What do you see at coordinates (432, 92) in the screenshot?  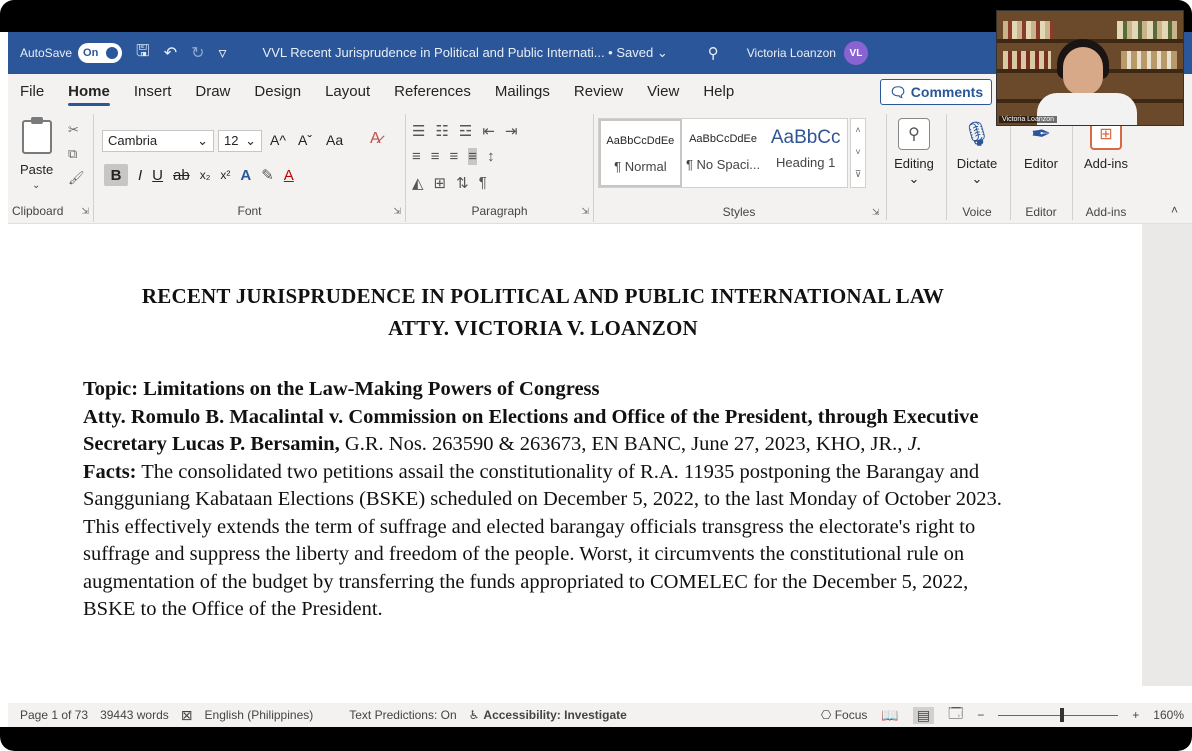 I see `tab-references: References` at bounding box center [432, 92].